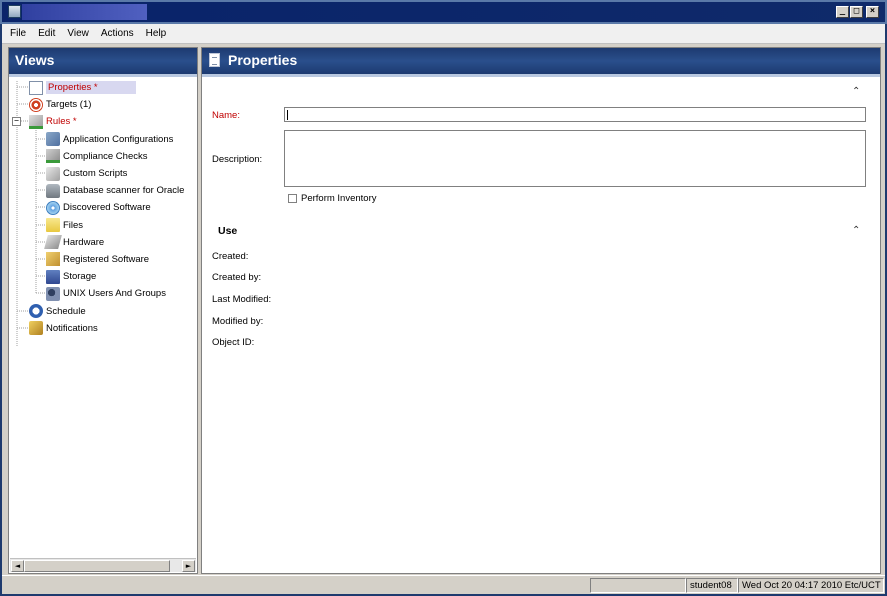  What do you see at coordinates (228, 231) in the screenshot?
I see `use-section-title: Use` at bounding box center [228, 231].